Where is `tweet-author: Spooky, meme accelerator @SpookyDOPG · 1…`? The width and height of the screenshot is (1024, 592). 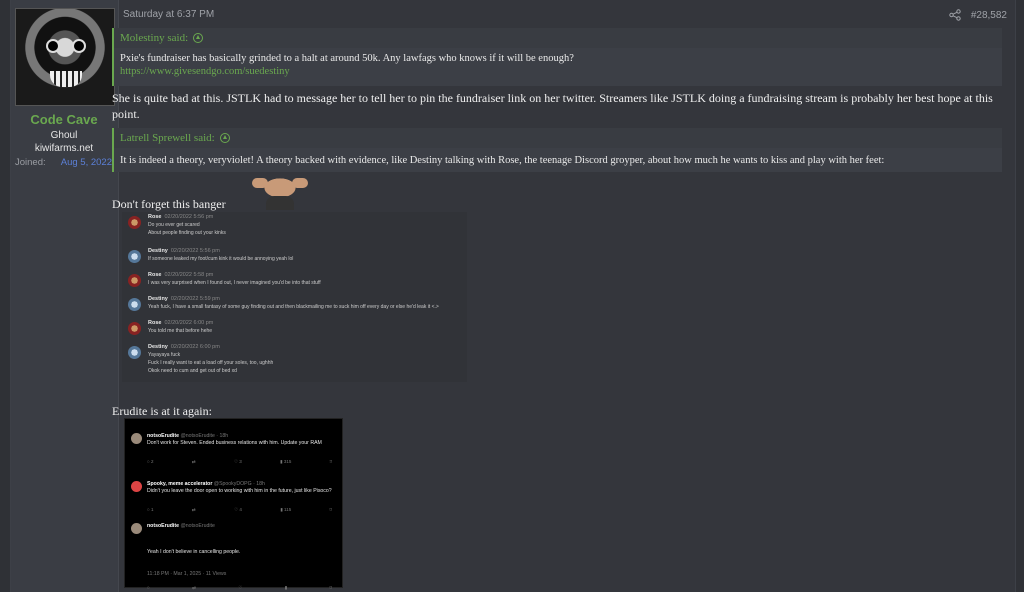 tweet-author: Spooky, meme accelerator @SpookyDOPG · 1… is located at coordinates (206, 484).